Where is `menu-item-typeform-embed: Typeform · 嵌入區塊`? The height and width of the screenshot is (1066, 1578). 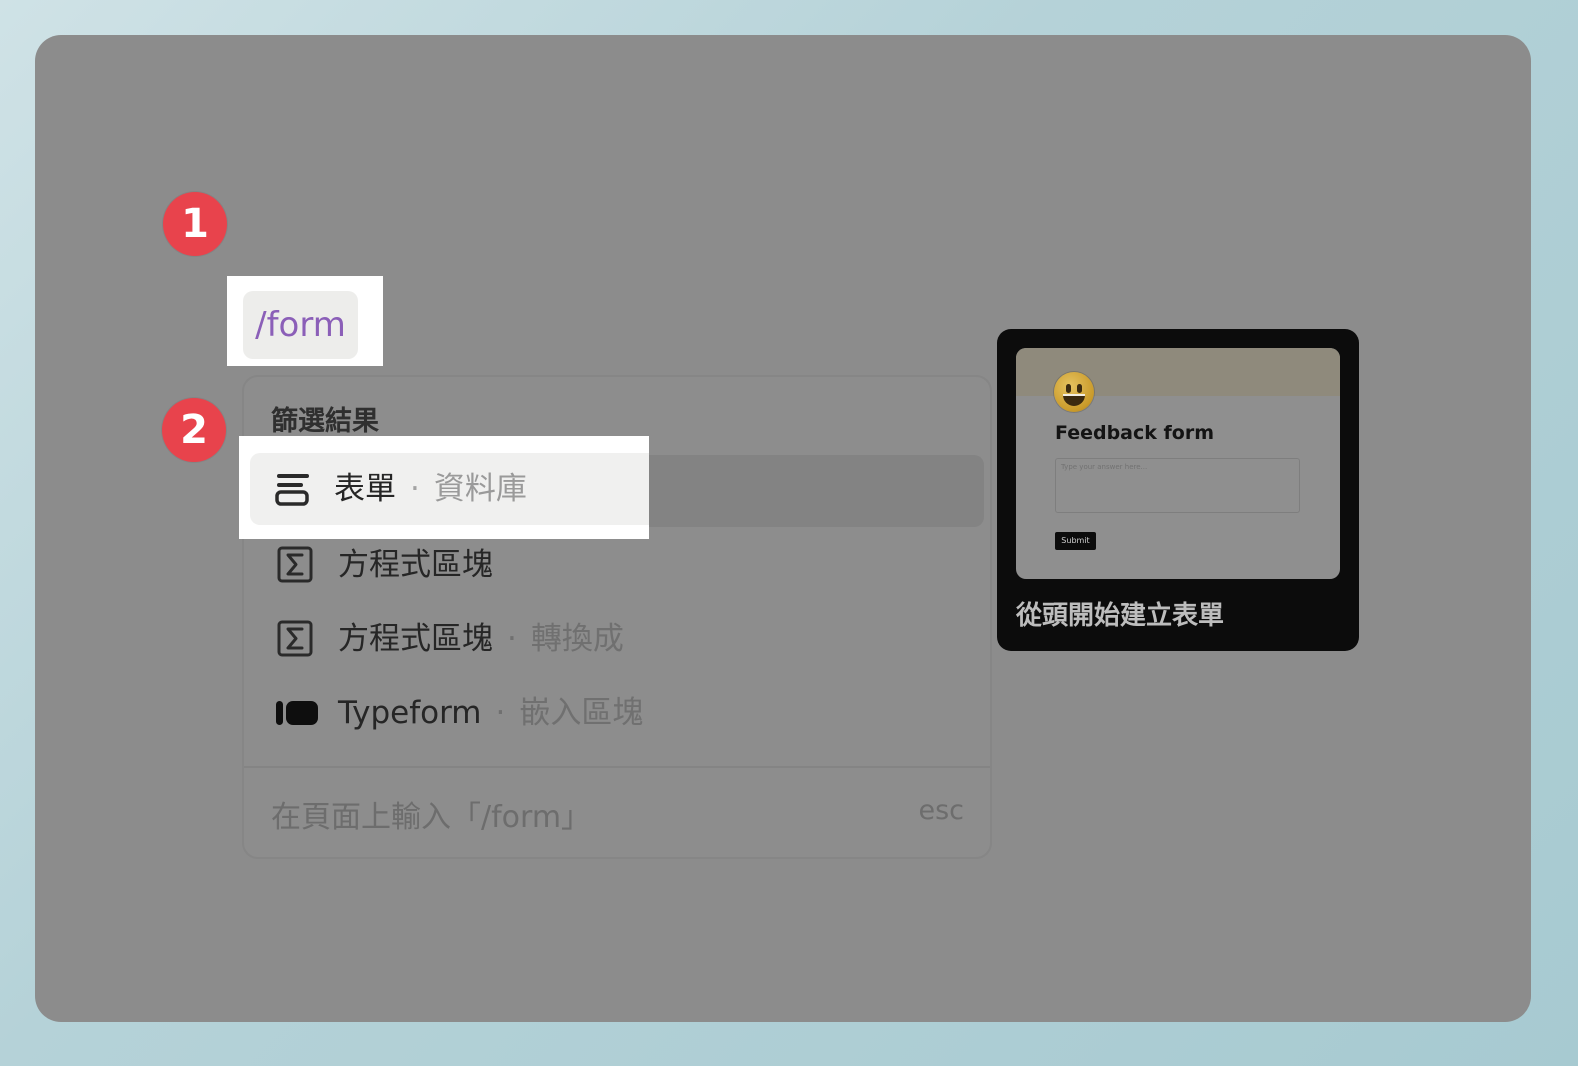 menu-item-typeform-embed: Typeform · 嵌入區塊 is located at coordinates (618, 713).